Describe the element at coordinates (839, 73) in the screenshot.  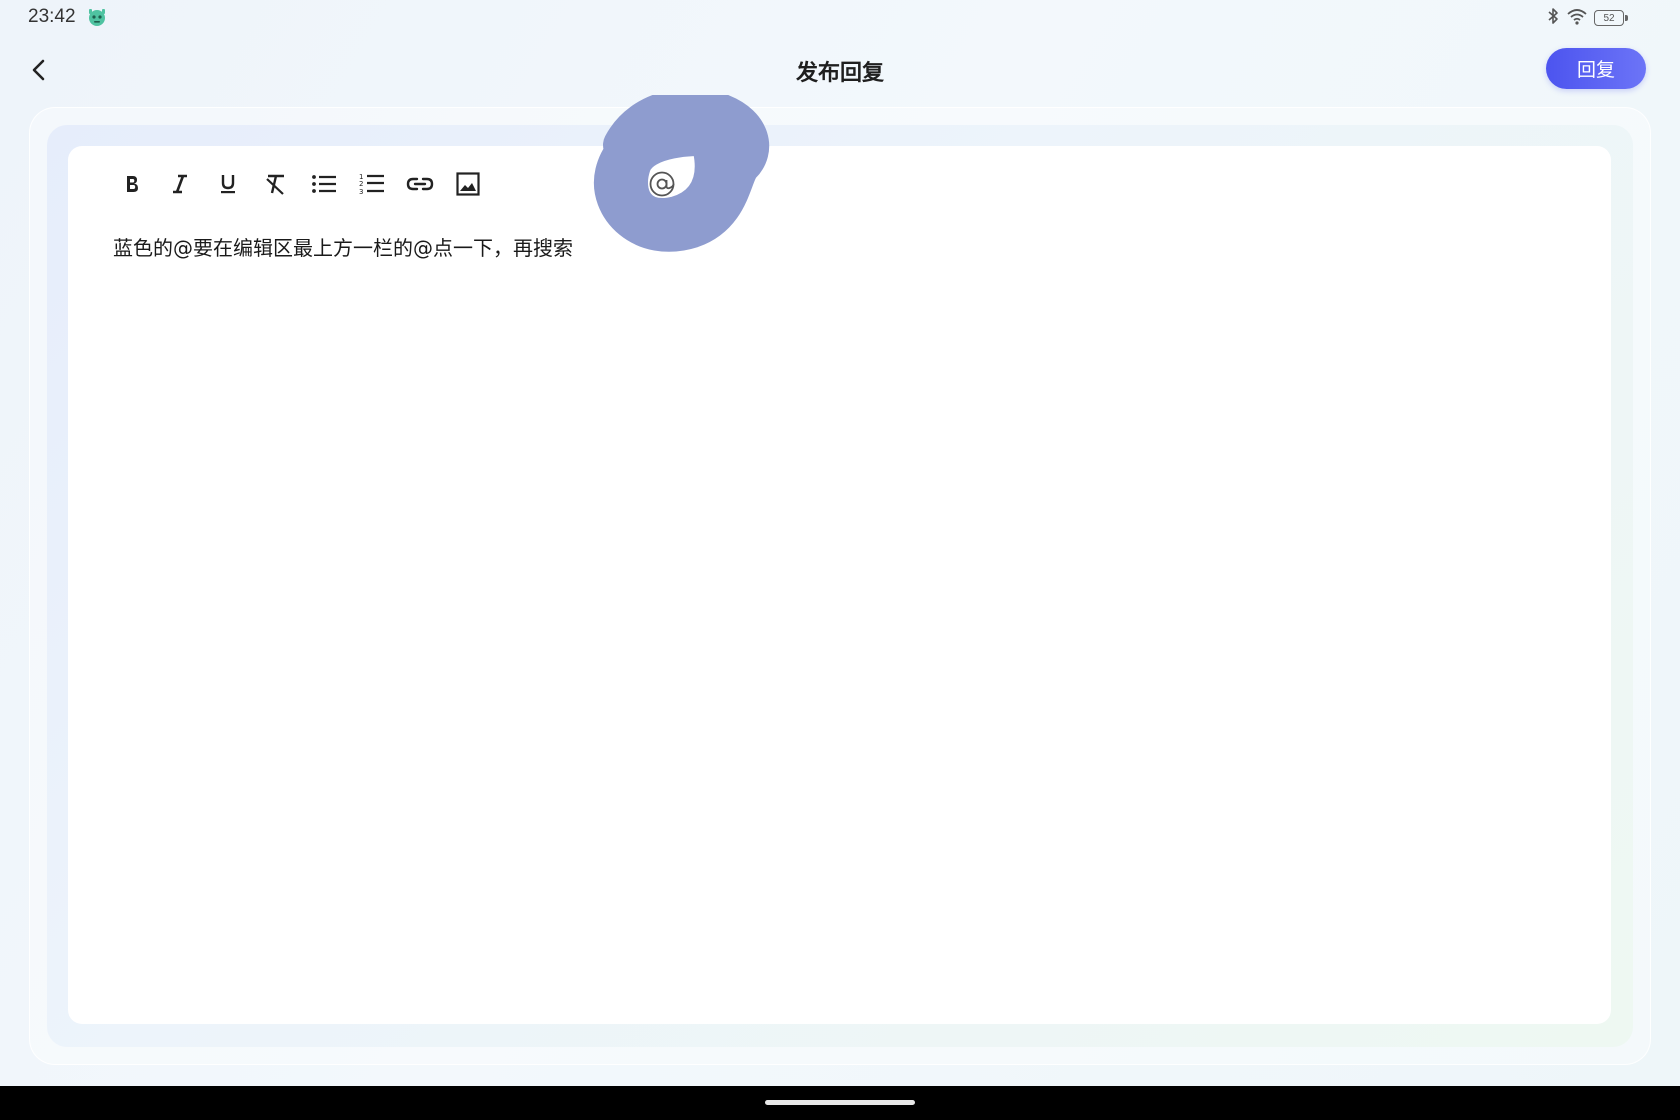
I see `page-title: 发布回复` at that location.